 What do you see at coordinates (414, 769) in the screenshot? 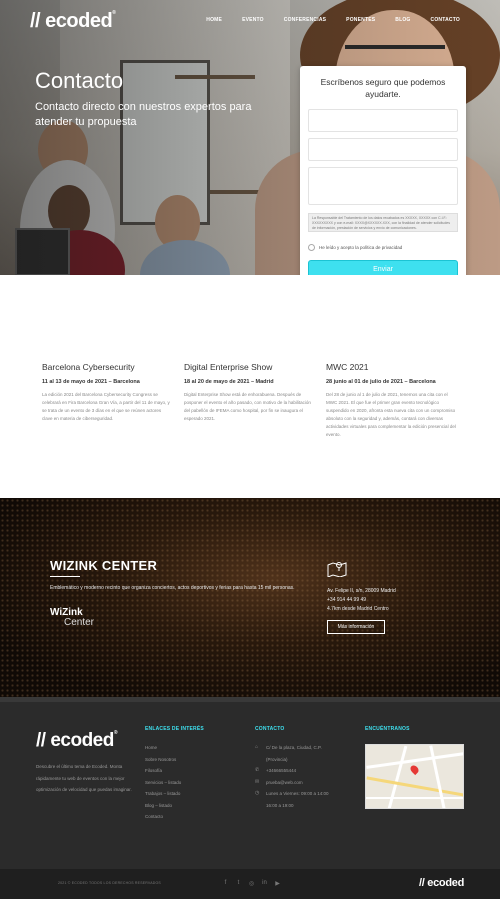
I see `map-marker-icon` at bounding box center [414, 769].